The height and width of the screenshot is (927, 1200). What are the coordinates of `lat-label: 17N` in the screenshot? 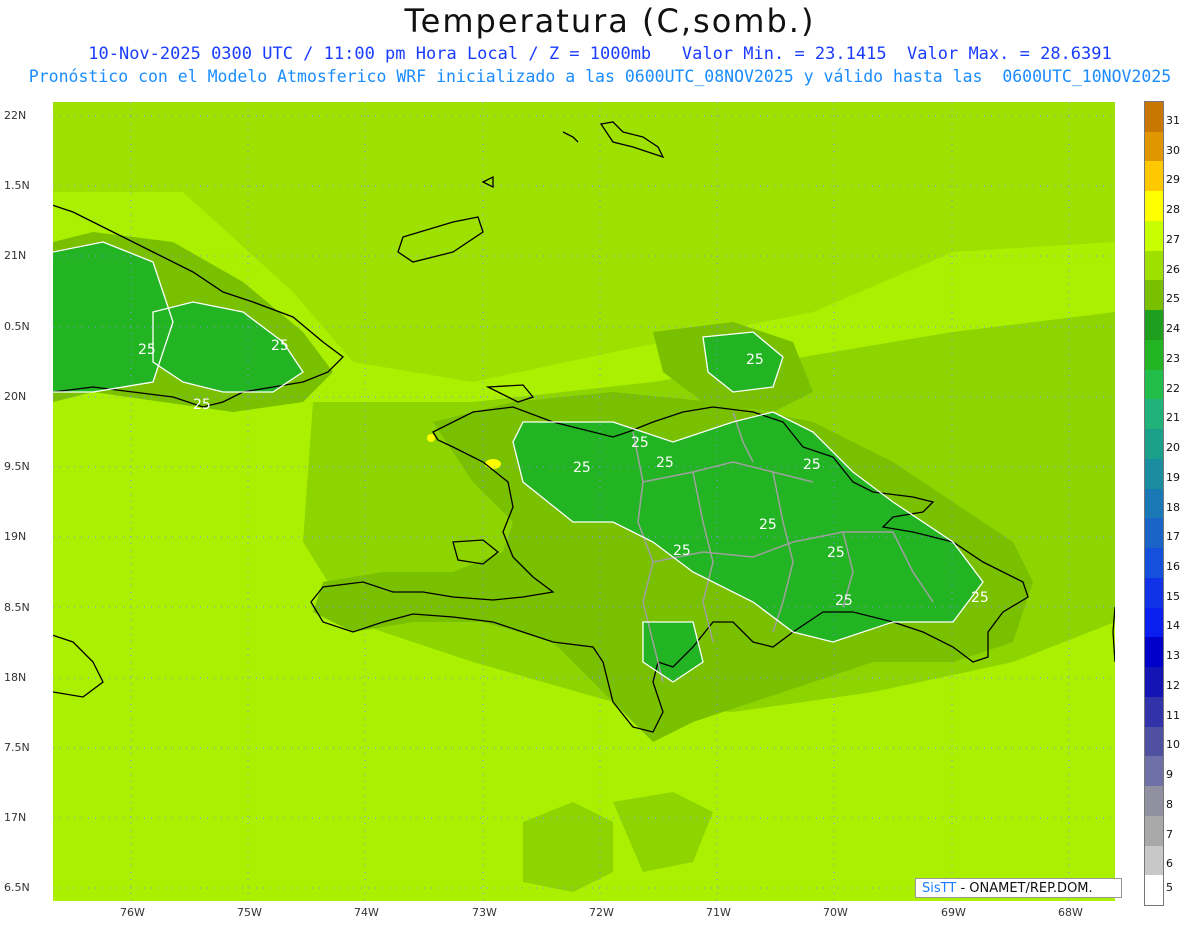 It's located at (15, 817).